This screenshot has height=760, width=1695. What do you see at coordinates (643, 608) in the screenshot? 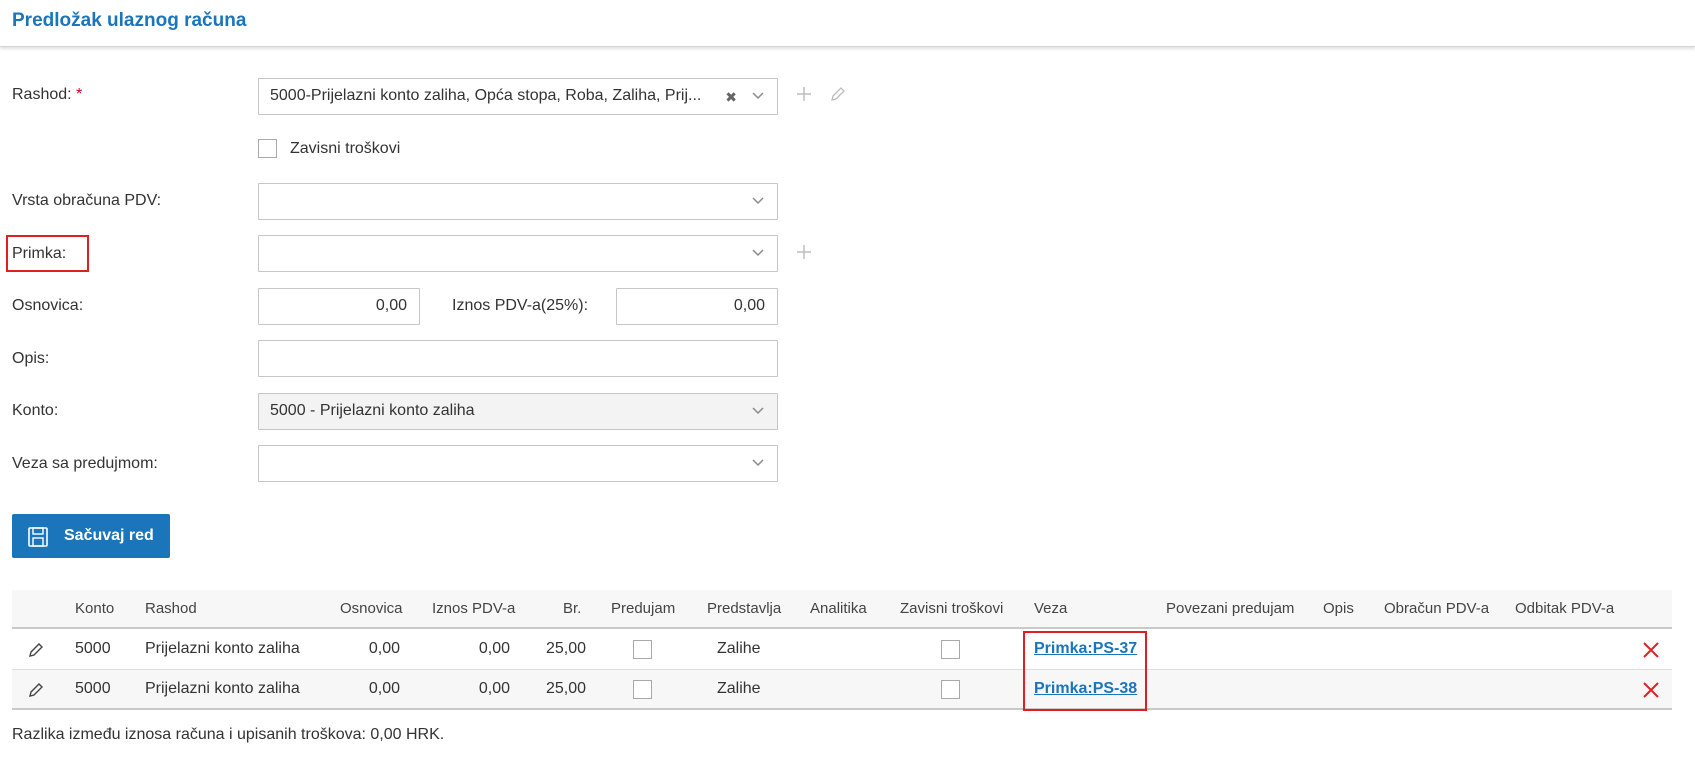
I see `col-predujam: Predujam` at bounding box center [643, 608].